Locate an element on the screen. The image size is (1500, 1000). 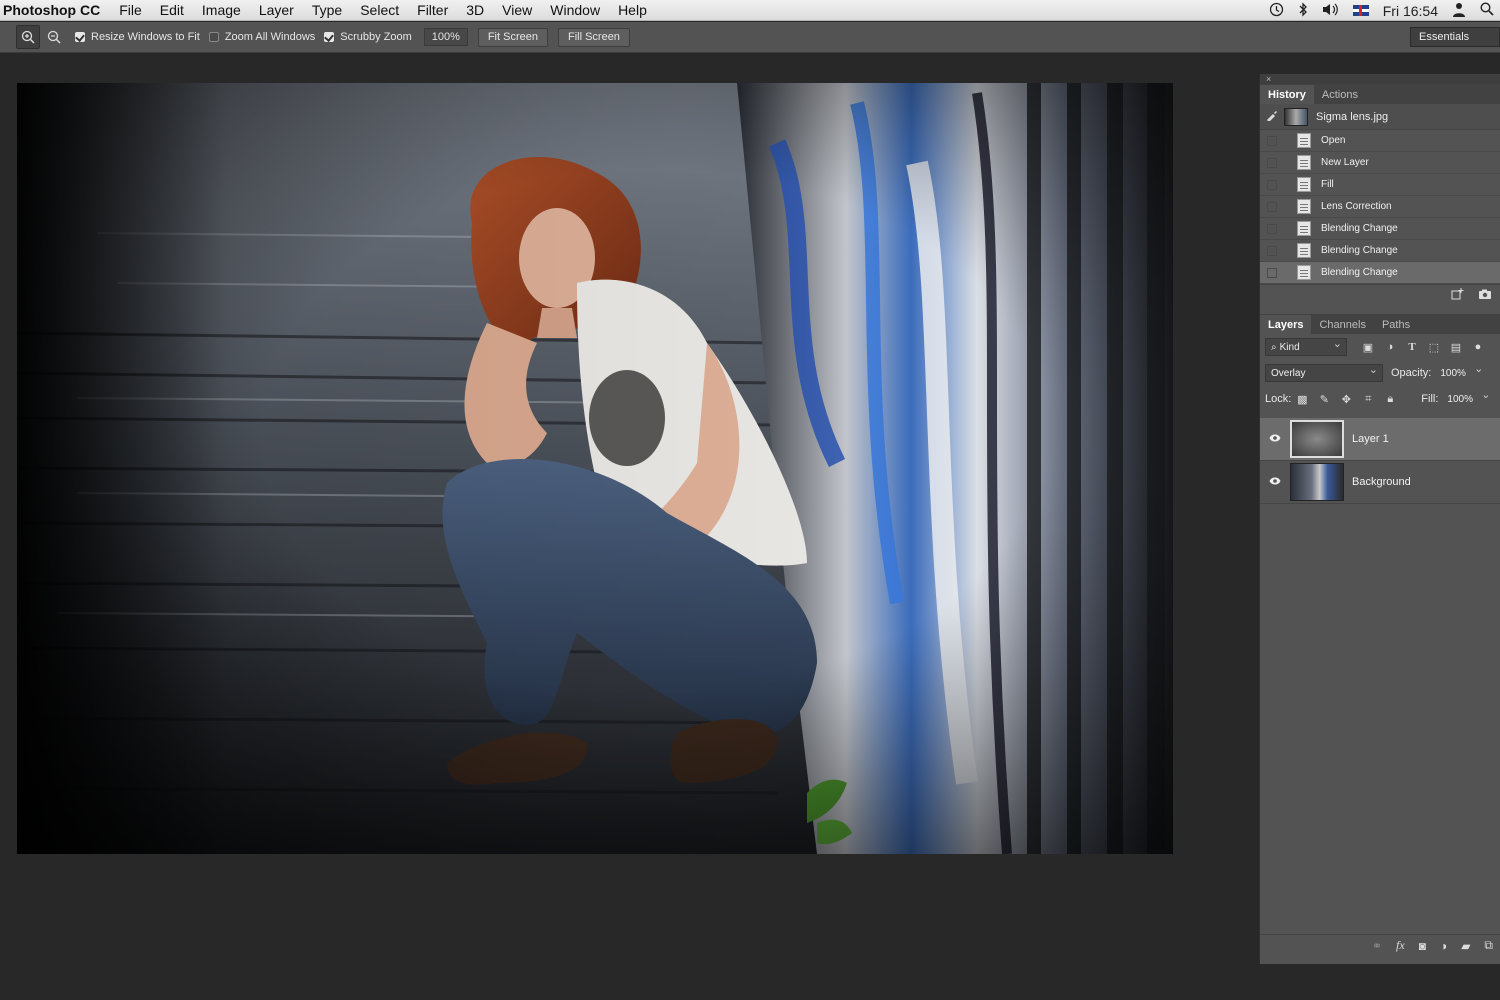
tab-channels: Channels is located at coordinates (1342, 324).